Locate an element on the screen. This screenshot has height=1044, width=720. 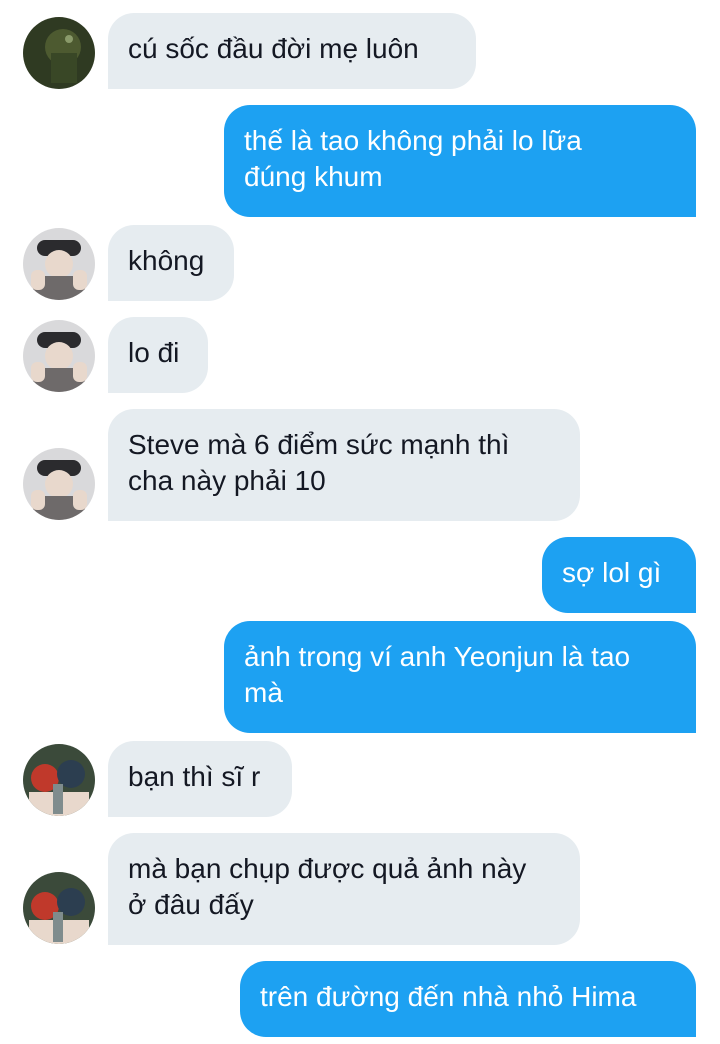
outgoing-message-bubble: thế là tao không phải lo lữa đúng khum is located at coordinates (460, 161).